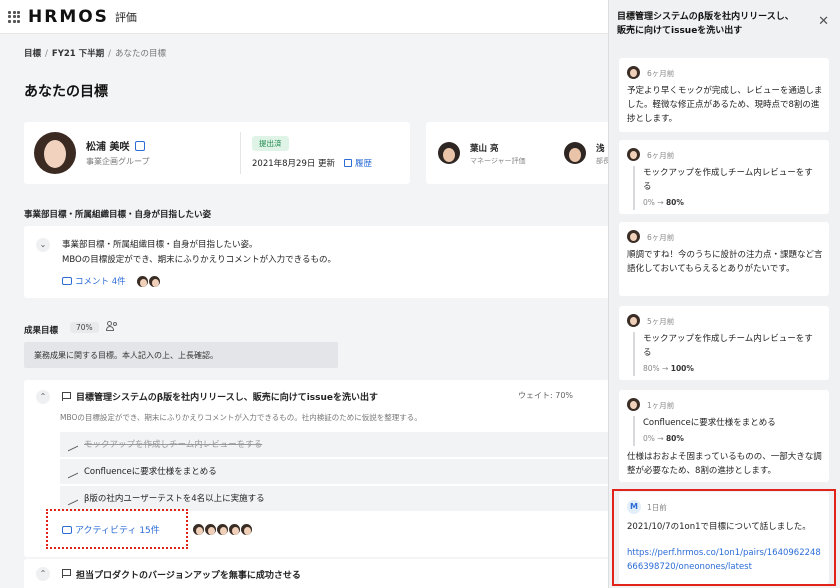  Describe the element at coordinates (66, 92) in the screenshot. I see `page-title: あなたの目標` at that location.